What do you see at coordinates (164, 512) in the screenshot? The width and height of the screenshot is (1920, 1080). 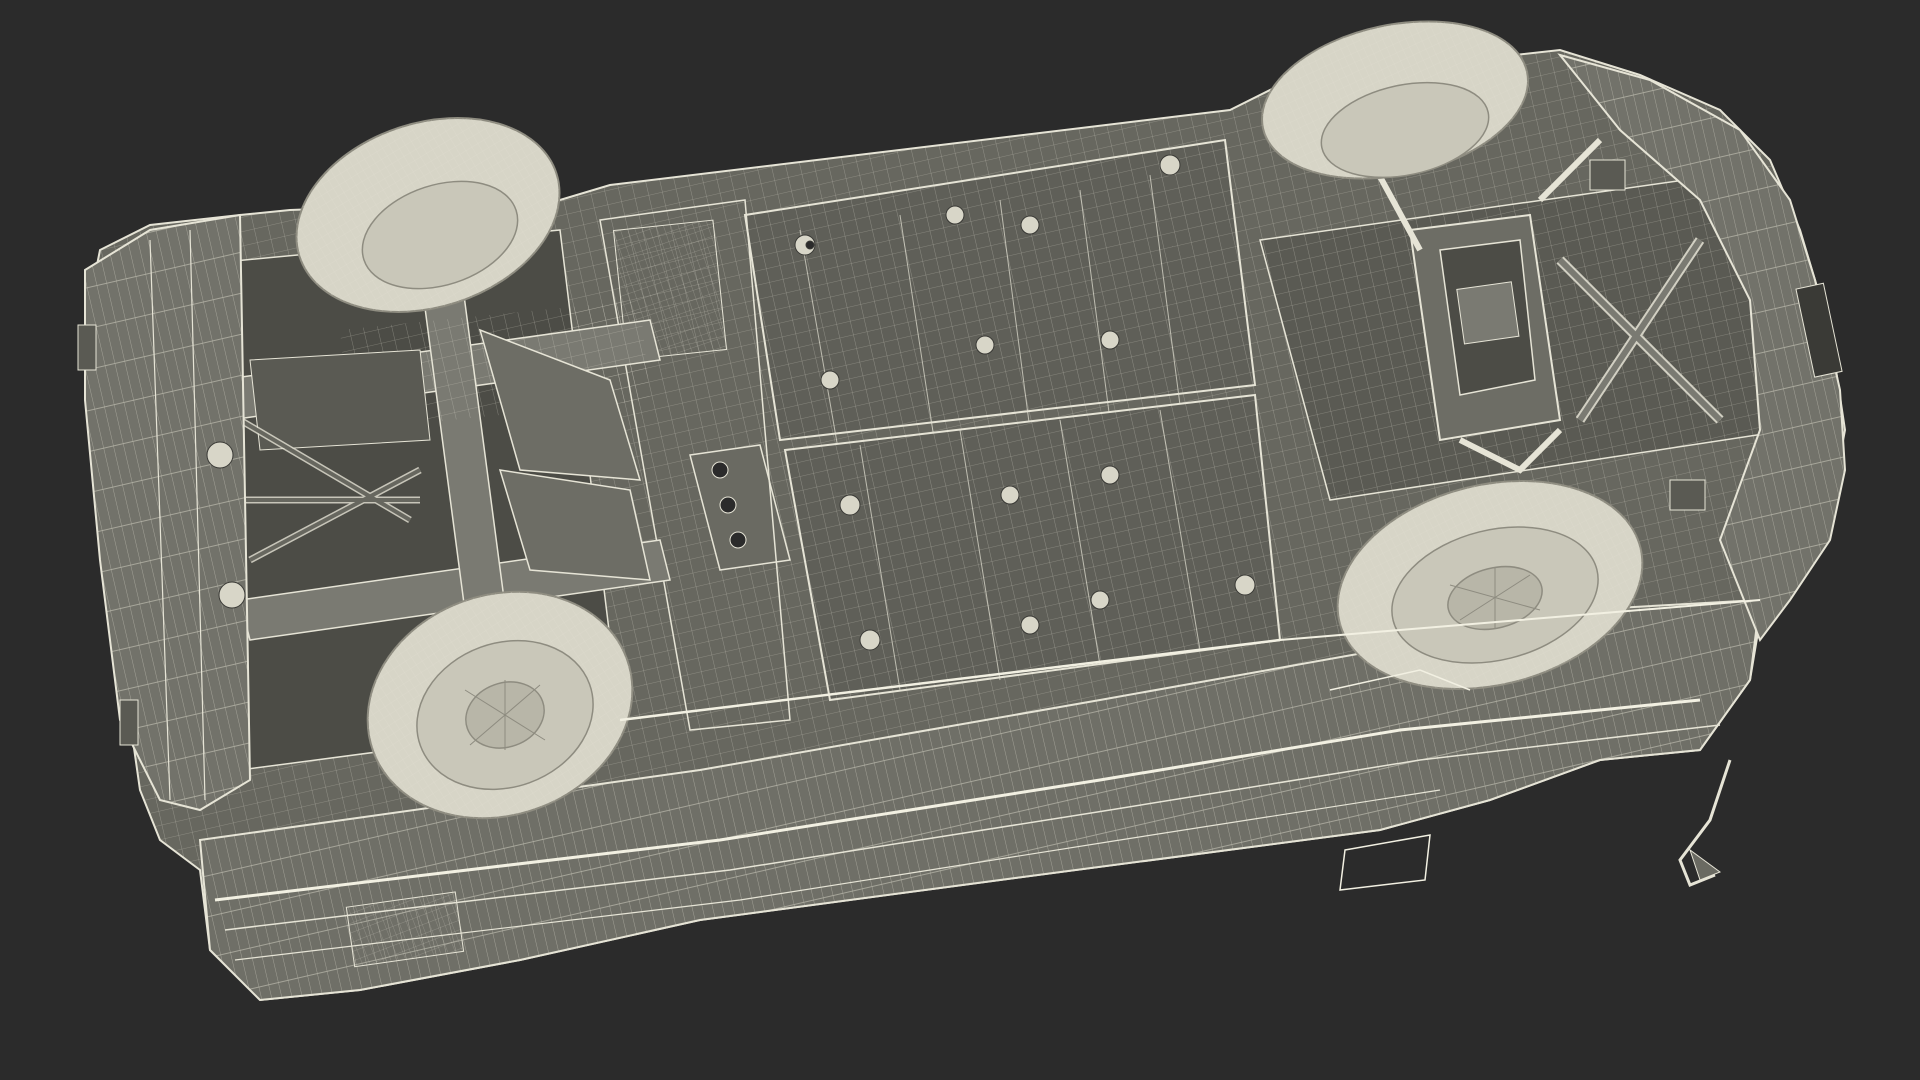 I see `rear-bumper` at bounding box center [164, 512].